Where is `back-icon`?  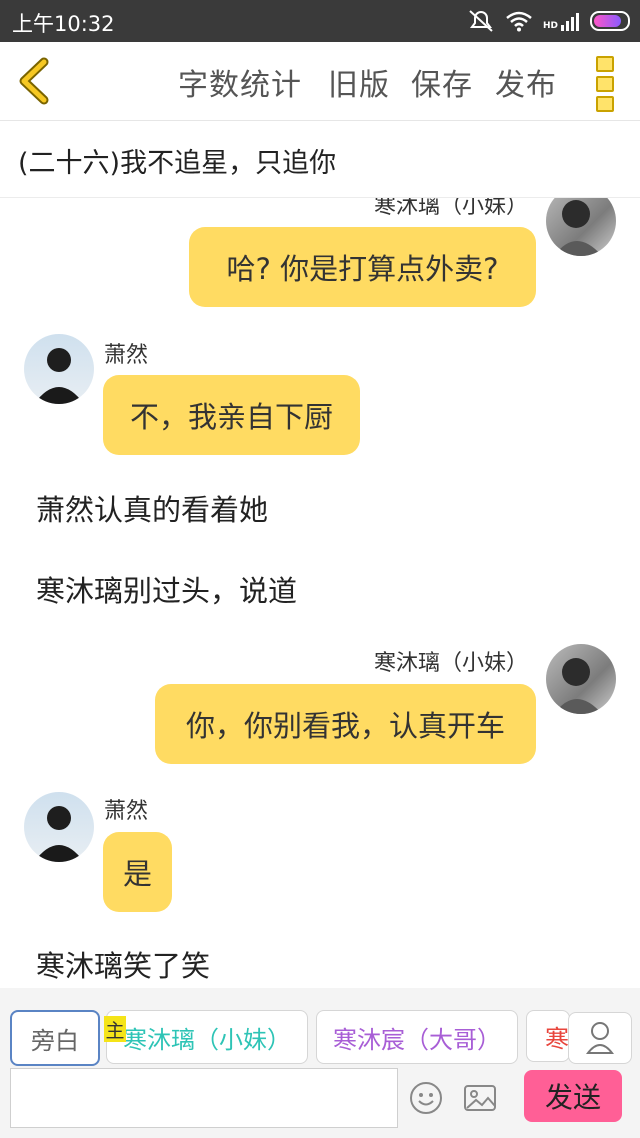 back-icon is located at coordinates (36, 81).